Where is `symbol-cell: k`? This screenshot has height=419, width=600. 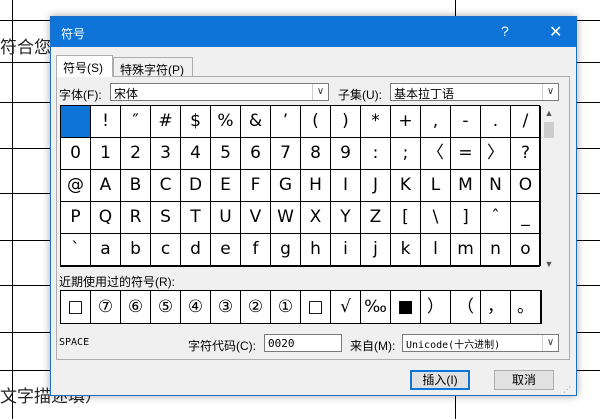 symbol-cell: k is located at coordinates (406, 250).